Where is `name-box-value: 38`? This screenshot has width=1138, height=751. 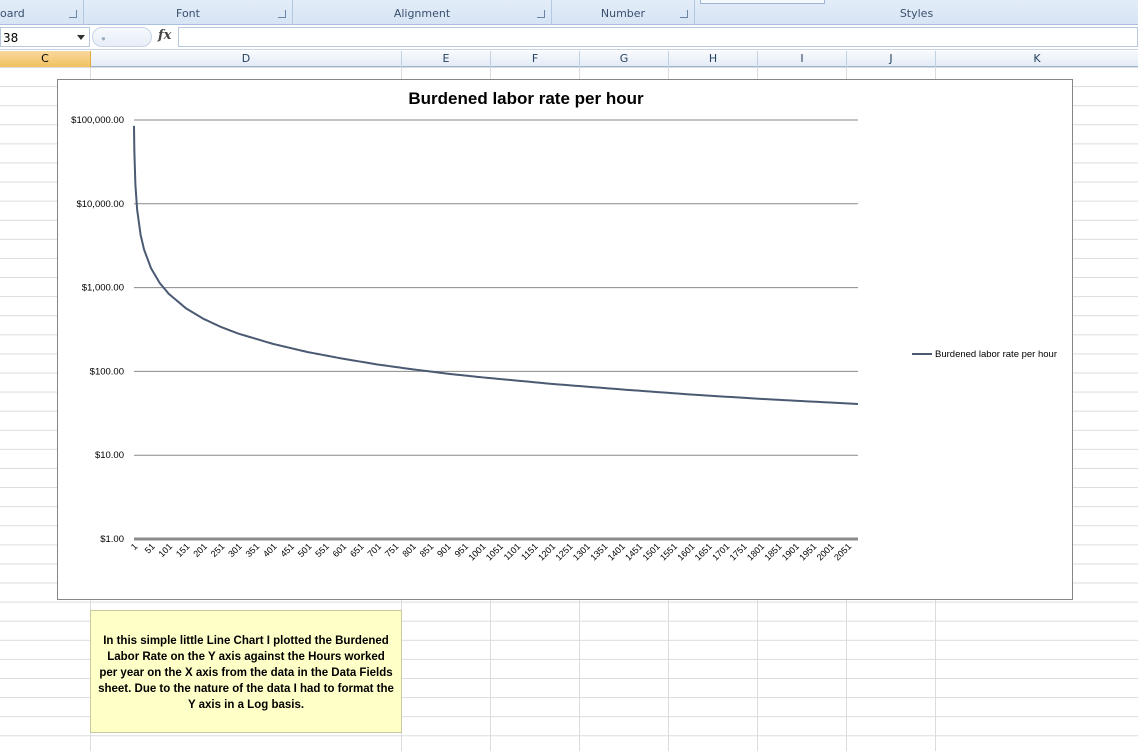 name-box-value: 38 is located at coordinates (11, 38).